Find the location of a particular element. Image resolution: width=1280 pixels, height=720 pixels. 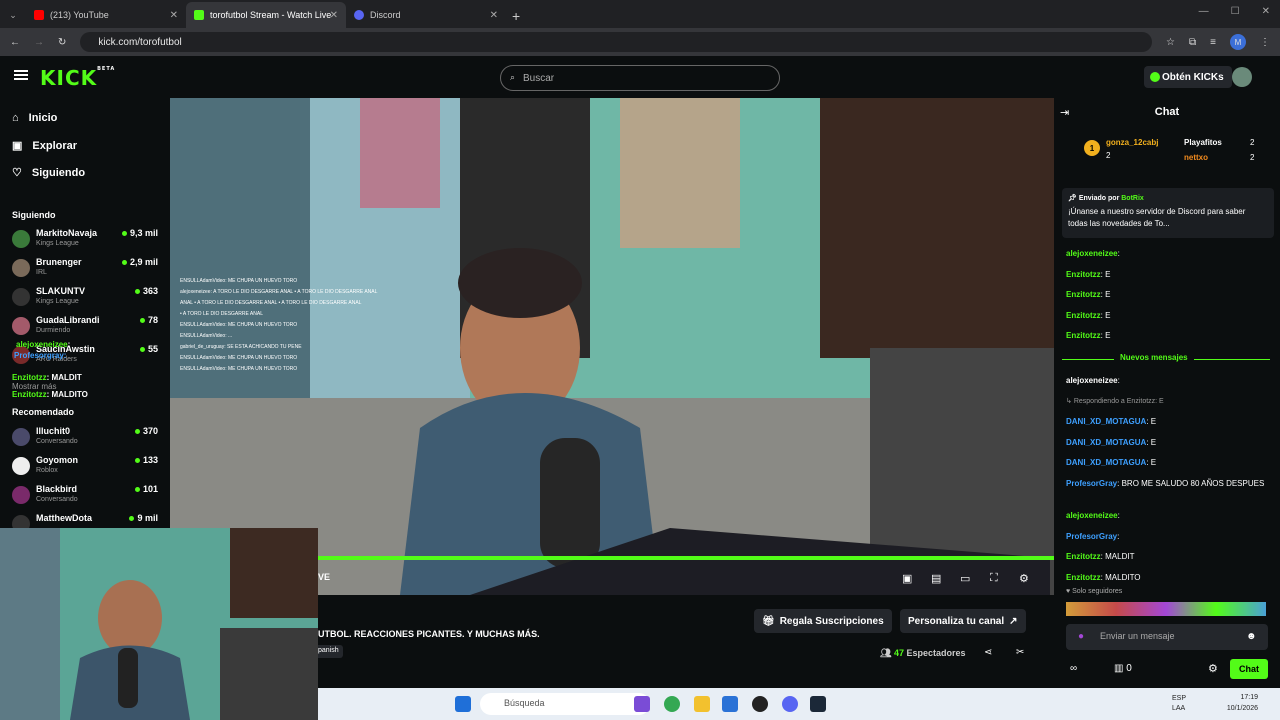

new-tab-button: + is located at coordinates (516, 16).